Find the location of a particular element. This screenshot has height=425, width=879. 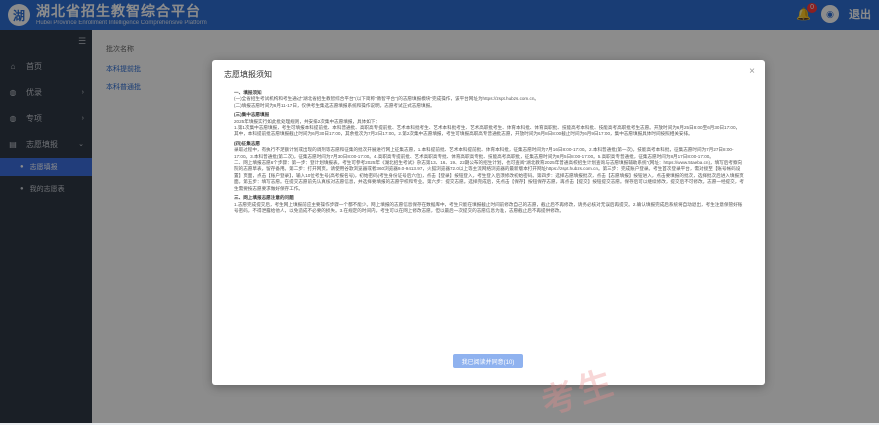

dialog-title: 志愿填报须知 is located at coordinates (248, 74).